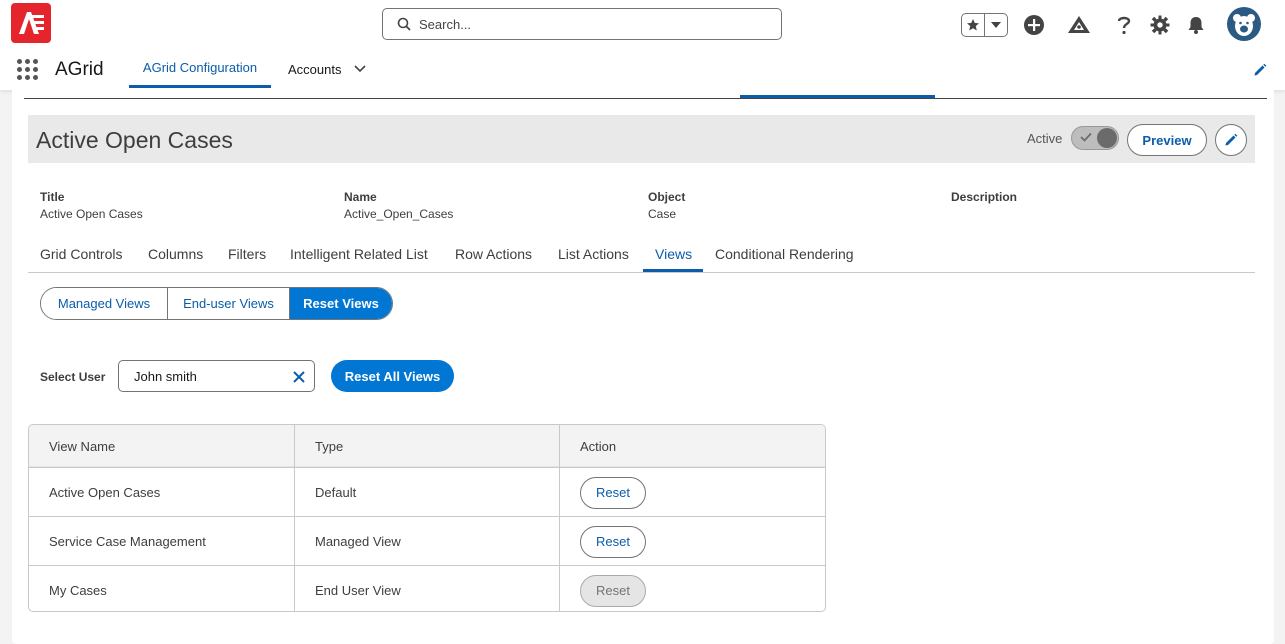  Describe the element at coordinates (641, 139) in the screenshot. I see `record-header: Active Open Cases Active Preview` at that location.